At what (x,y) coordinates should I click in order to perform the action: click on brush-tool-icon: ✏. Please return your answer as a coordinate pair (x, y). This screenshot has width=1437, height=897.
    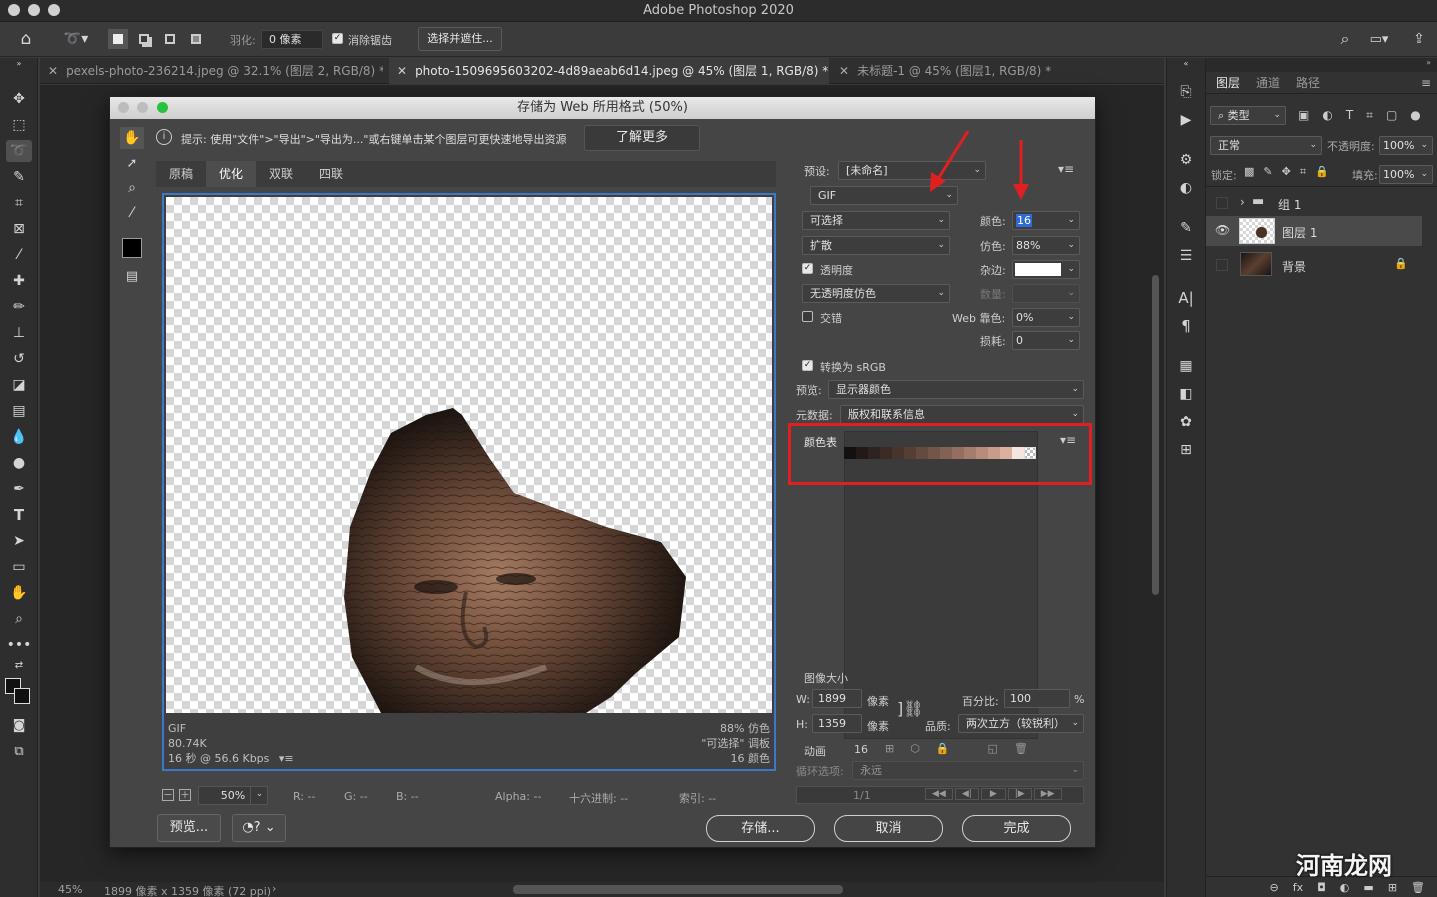
    Looking at the image, I should click on (19, 307).